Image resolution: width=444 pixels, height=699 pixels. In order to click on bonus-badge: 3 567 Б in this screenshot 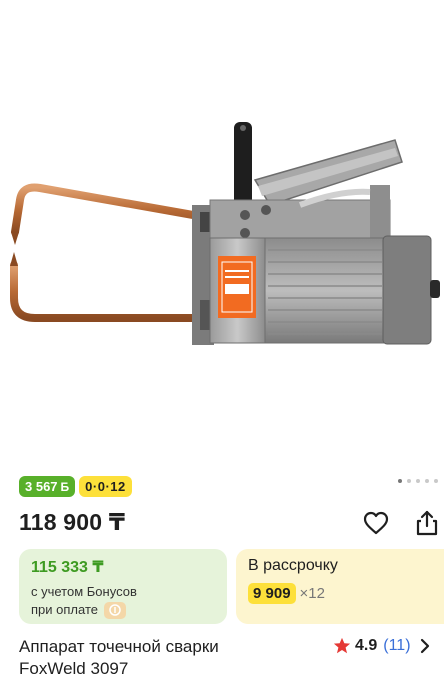, I will do `click(47, 486)`.